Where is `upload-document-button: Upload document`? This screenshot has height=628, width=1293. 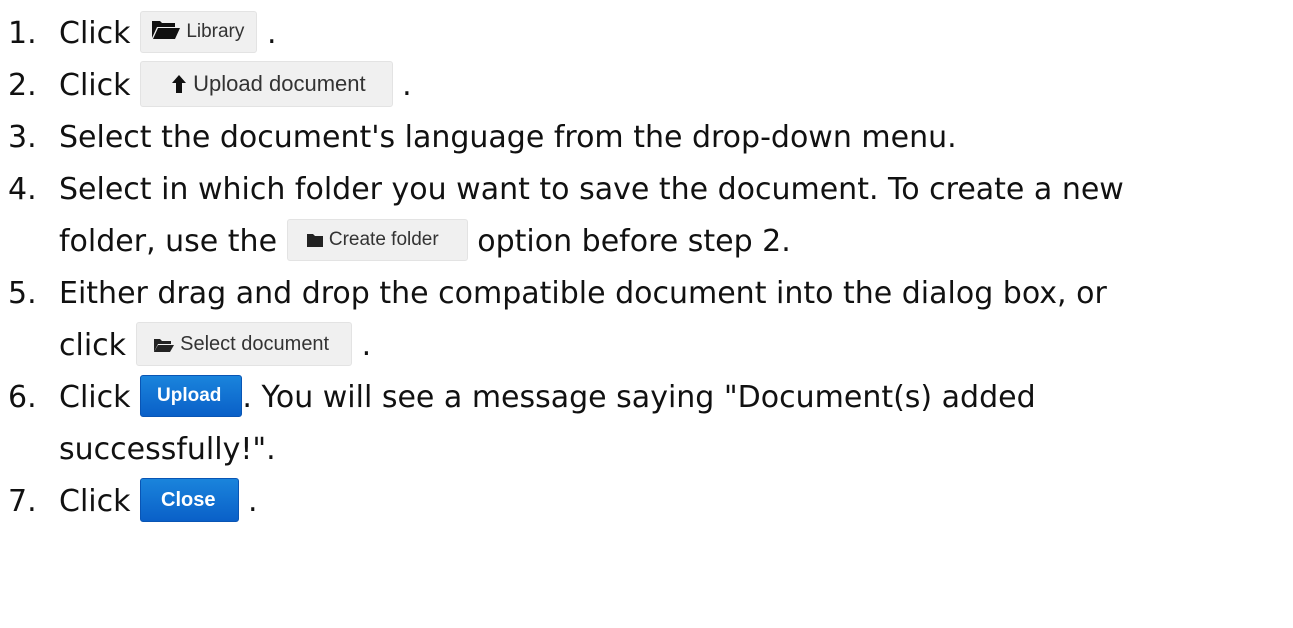 upload-document-button: Upload document is located at coordinates (266, 83).